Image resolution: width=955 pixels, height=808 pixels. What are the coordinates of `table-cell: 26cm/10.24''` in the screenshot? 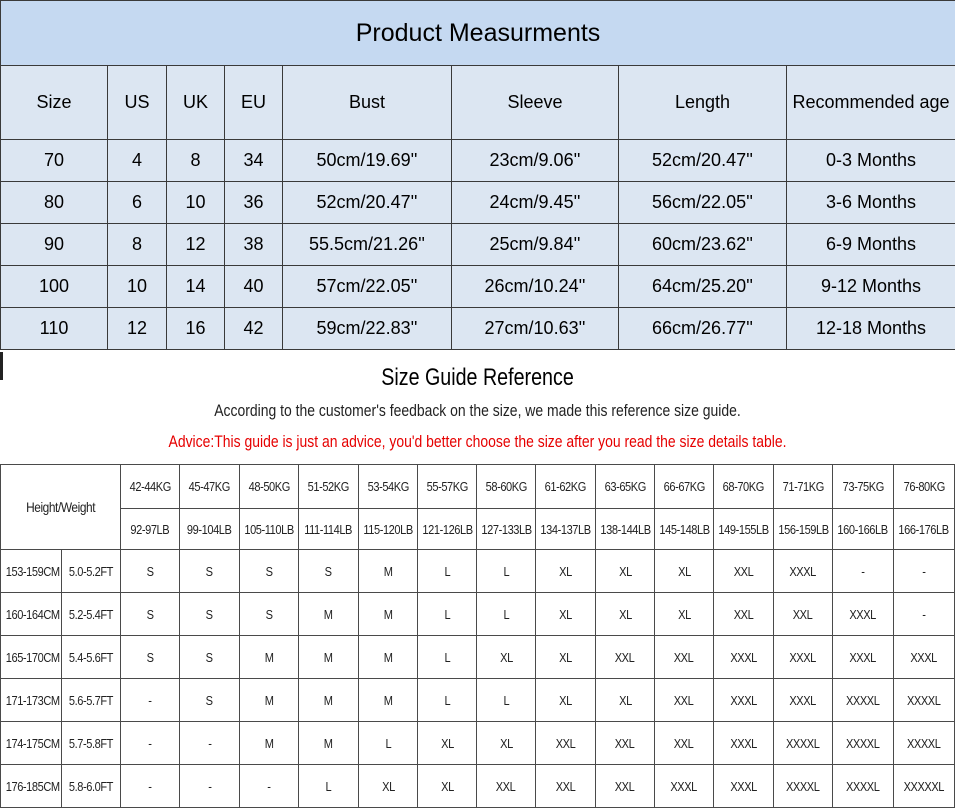 It's located at (535, 287).